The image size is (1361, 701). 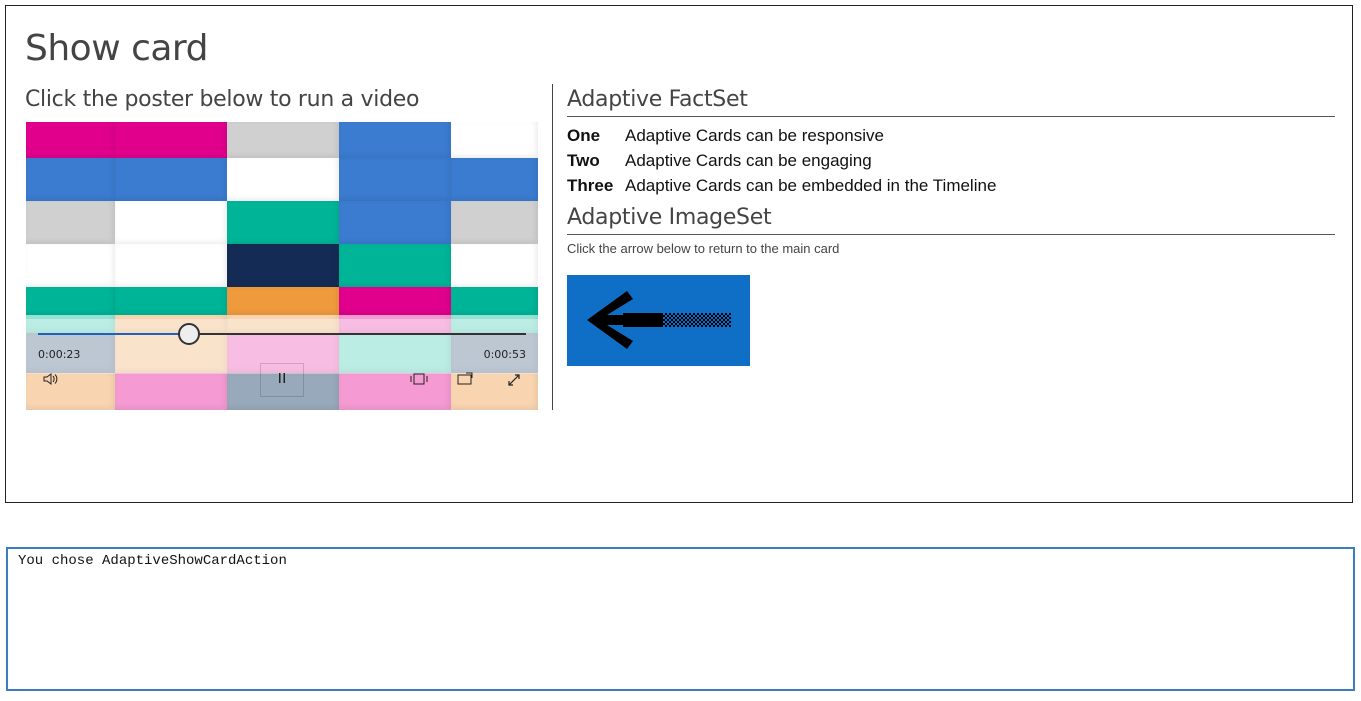 I want to click on fact-value: Adaptive Cards can be responsive, so click(x=754, y=135).